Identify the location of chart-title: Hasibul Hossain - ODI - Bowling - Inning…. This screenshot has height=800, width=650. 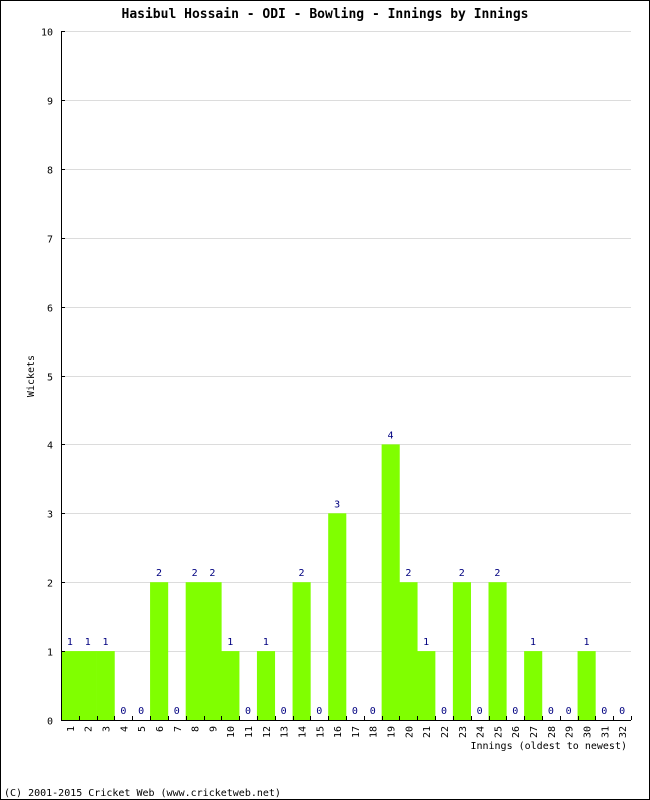
(325, 14).